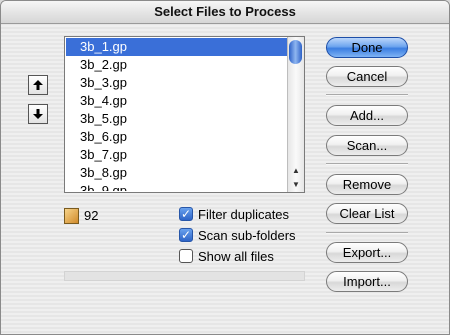 The height and width of the screenshot is (335, 450). What do you see at coordinates (177, 65) in the screenshot?
I see `list-item: 3b_2.gp` at bounding box center [177, 65].